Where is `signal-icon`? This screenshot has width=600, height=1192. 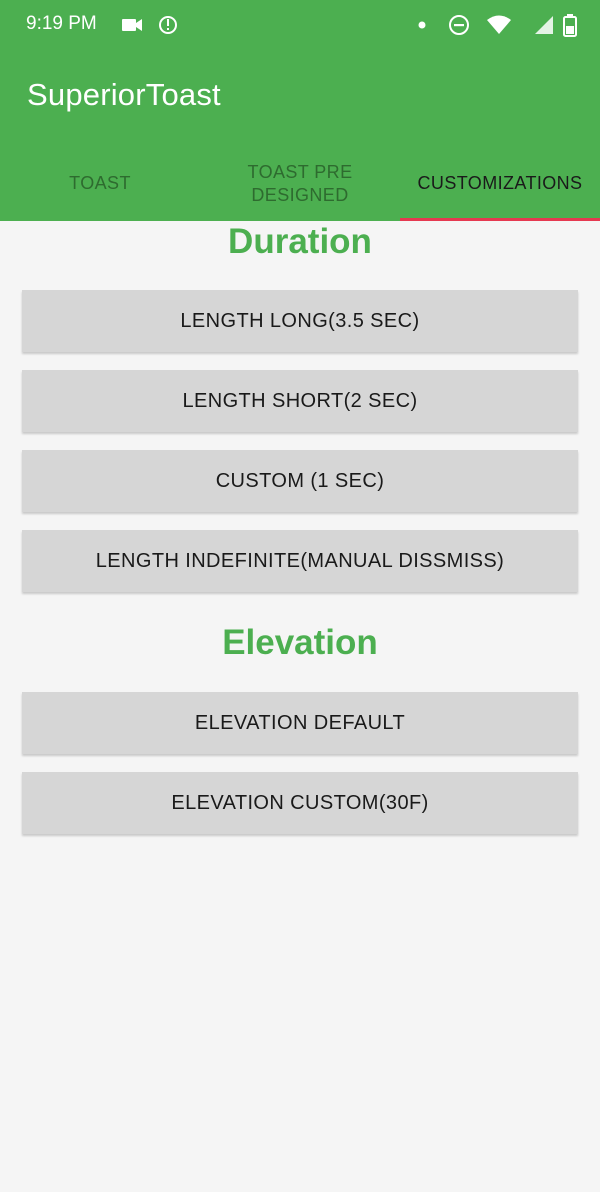 signal-icon is located at coordinates (544, 25).